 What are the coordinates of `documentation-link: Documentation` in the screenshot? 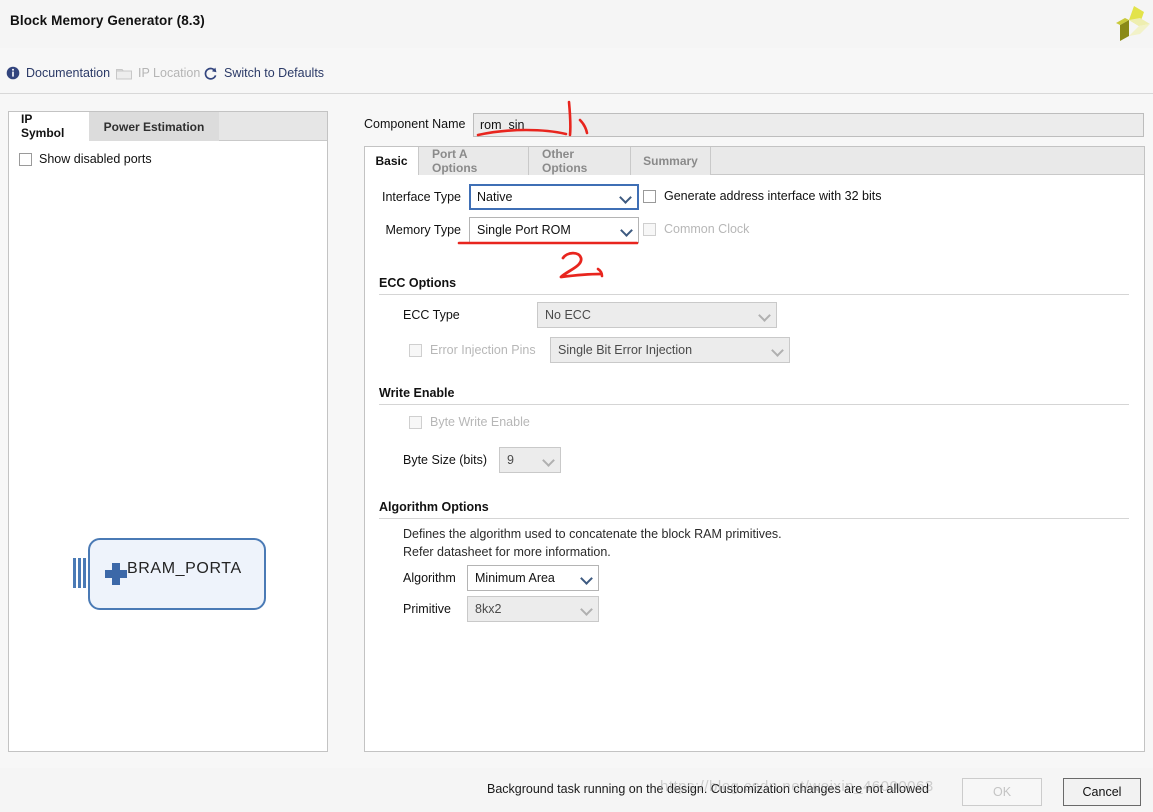 It's located at (58, 73).